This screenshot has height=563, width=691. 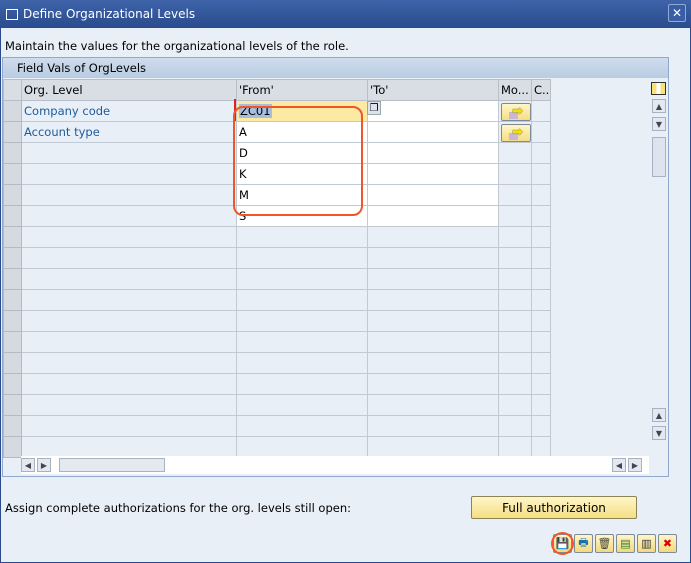 What do you see at coordinates (677, 13) in the screenshot?
I see `close-button: ✕` at bounding box center [677, 13].